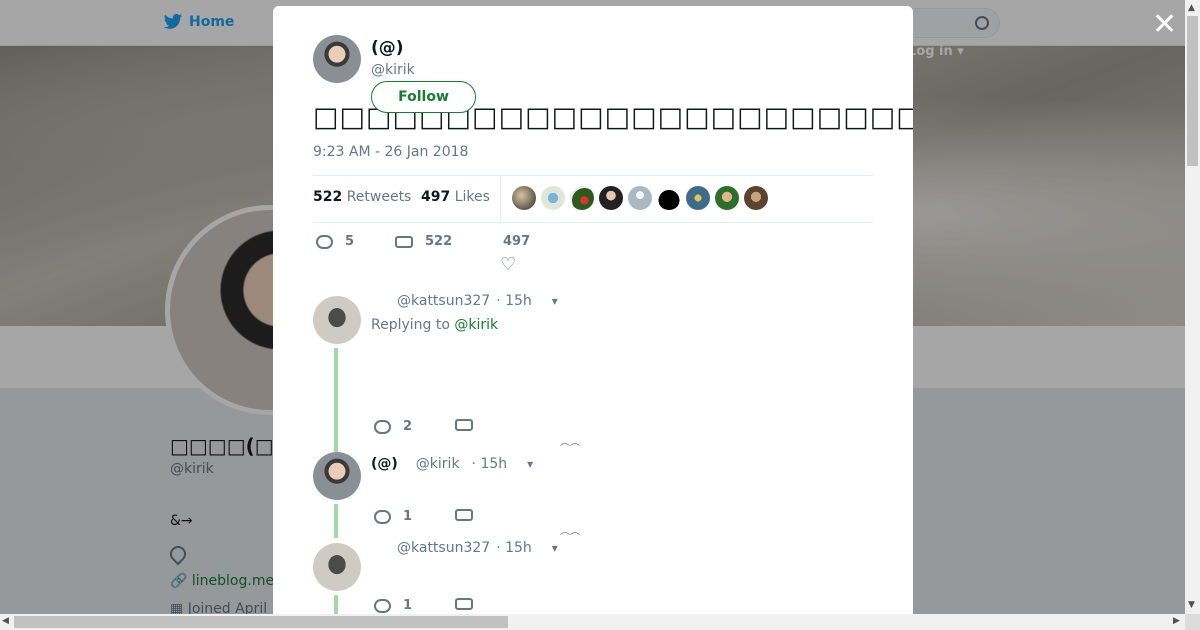 This screenshot has height=630, width=1200. I want to click on reply-action: 5, so click(335, 241).